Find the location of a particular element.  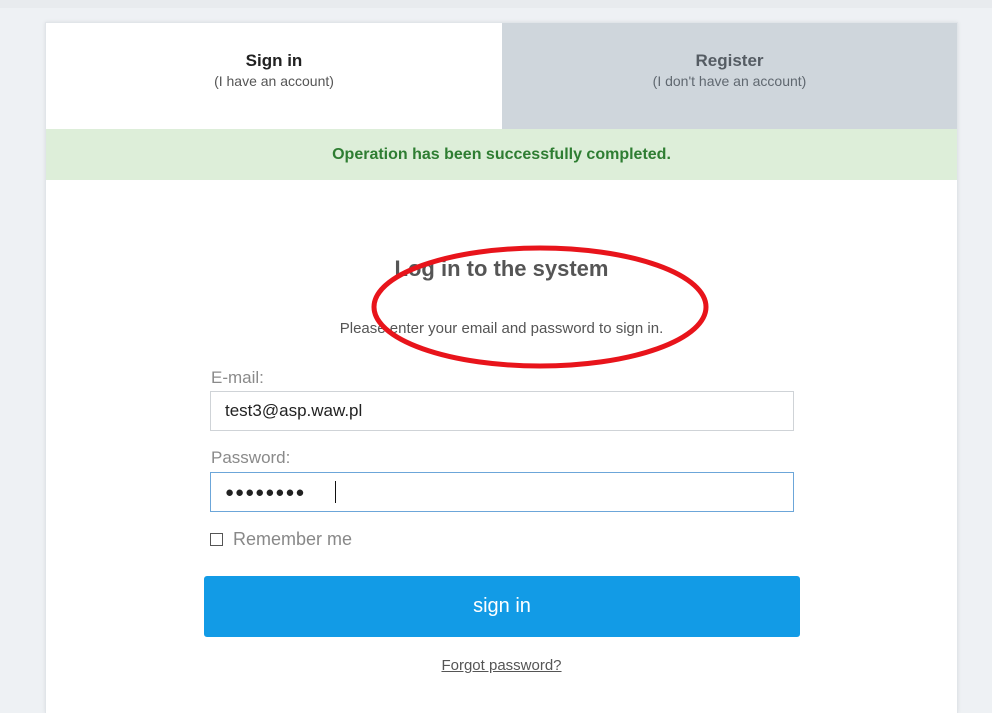

password-field: ●●●●●●●● is located at coordinates (502, 492).